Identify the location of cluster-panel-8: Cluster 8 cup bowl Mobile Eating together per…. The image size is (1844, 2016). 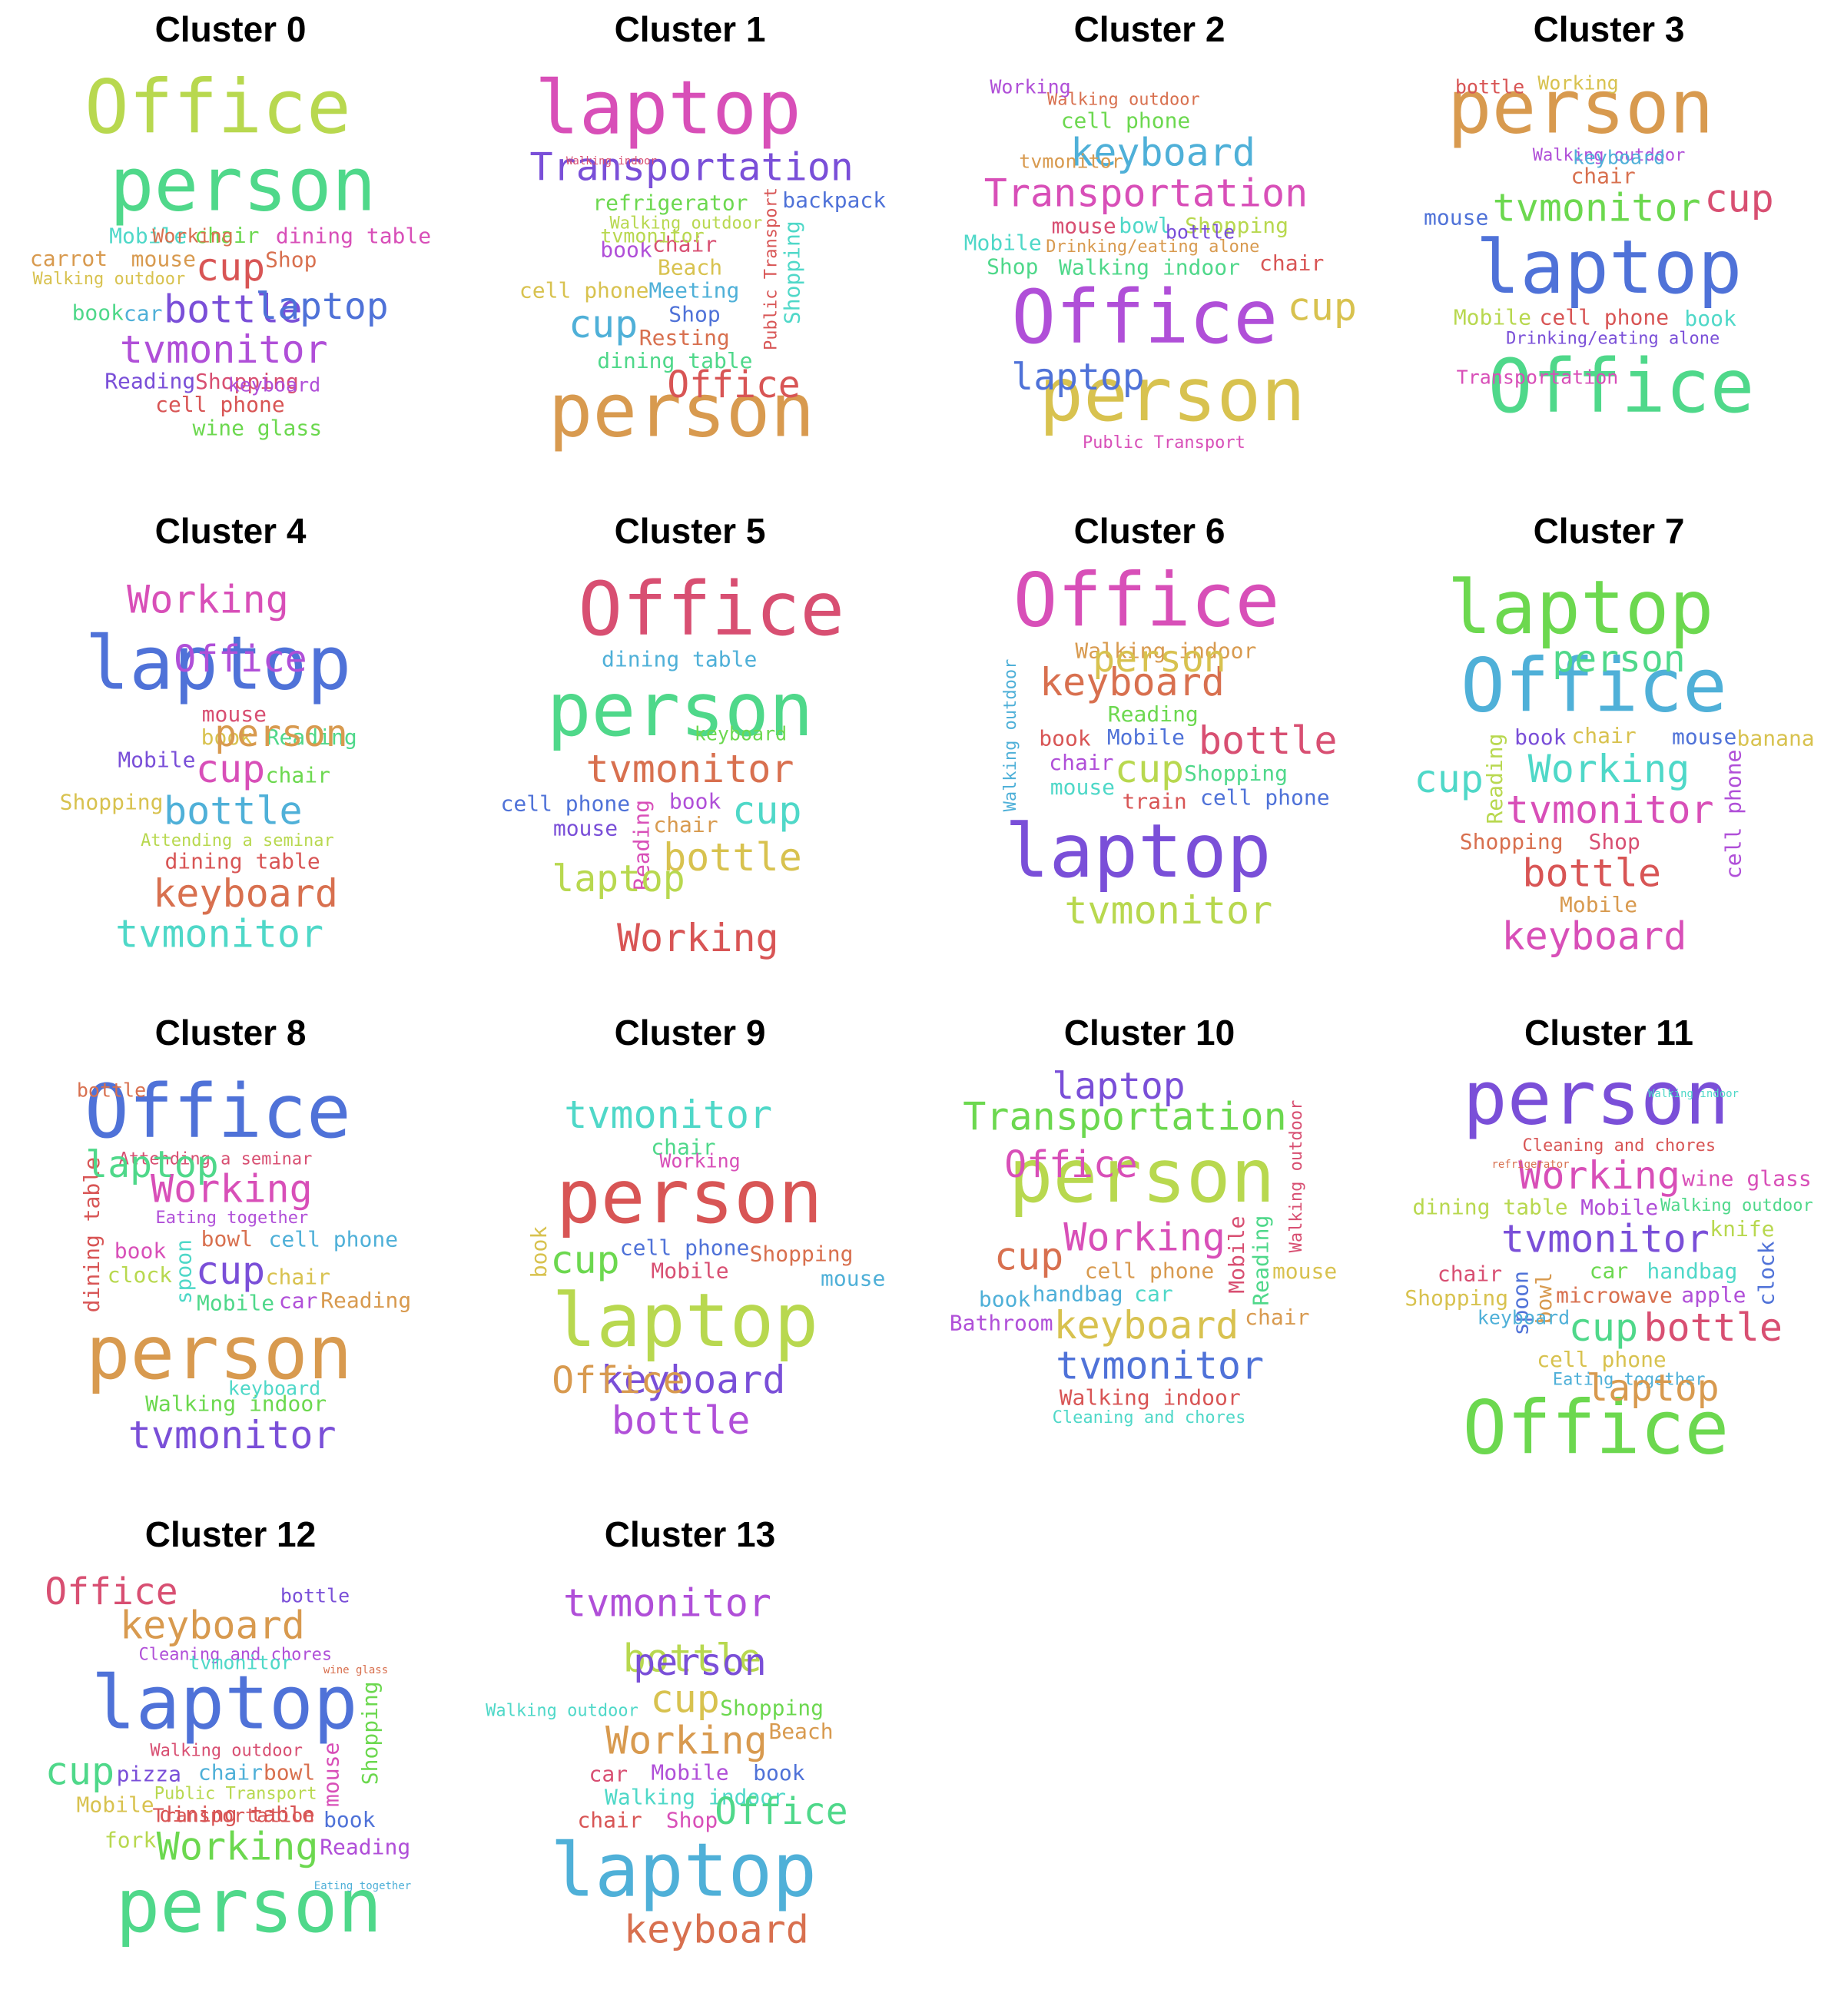
(230, 1240).